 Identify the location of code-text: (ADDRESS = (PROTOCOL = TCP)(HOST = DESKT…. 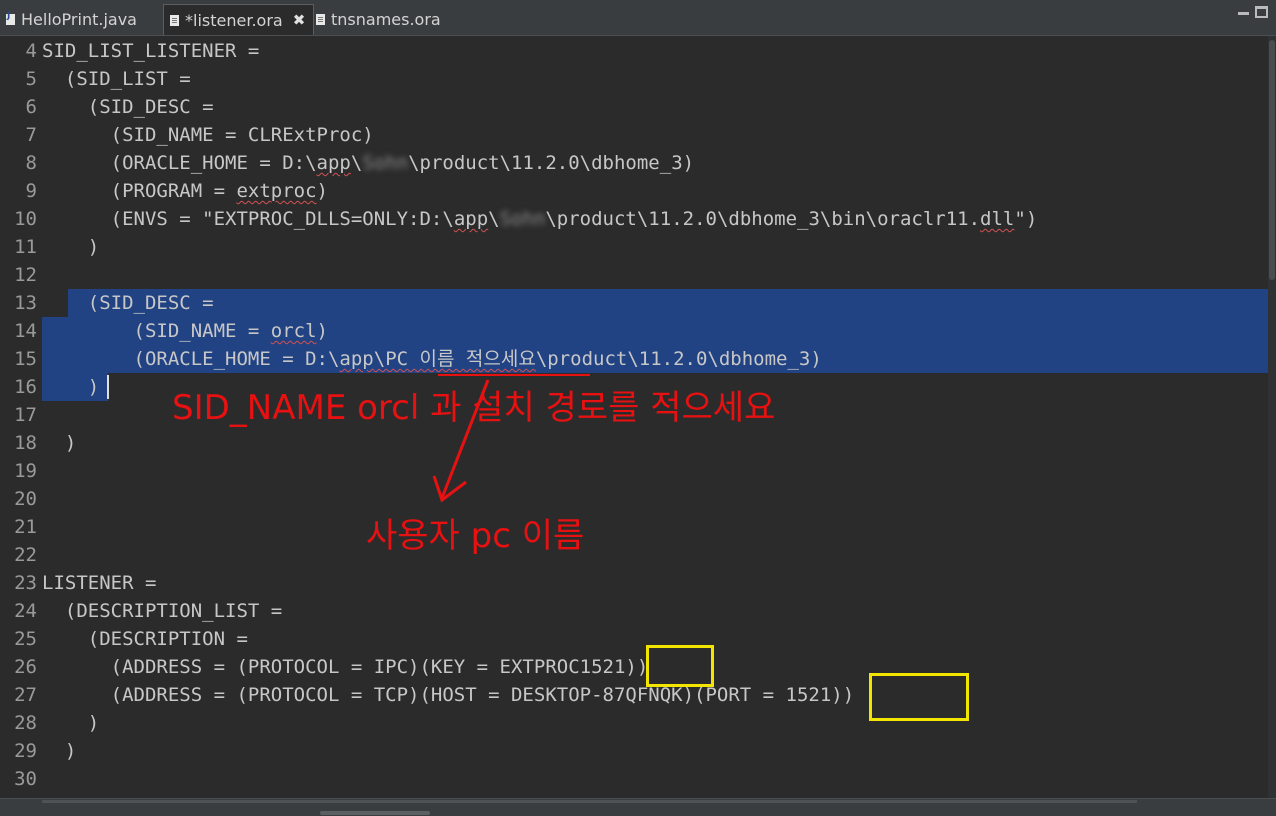
(448, 695).